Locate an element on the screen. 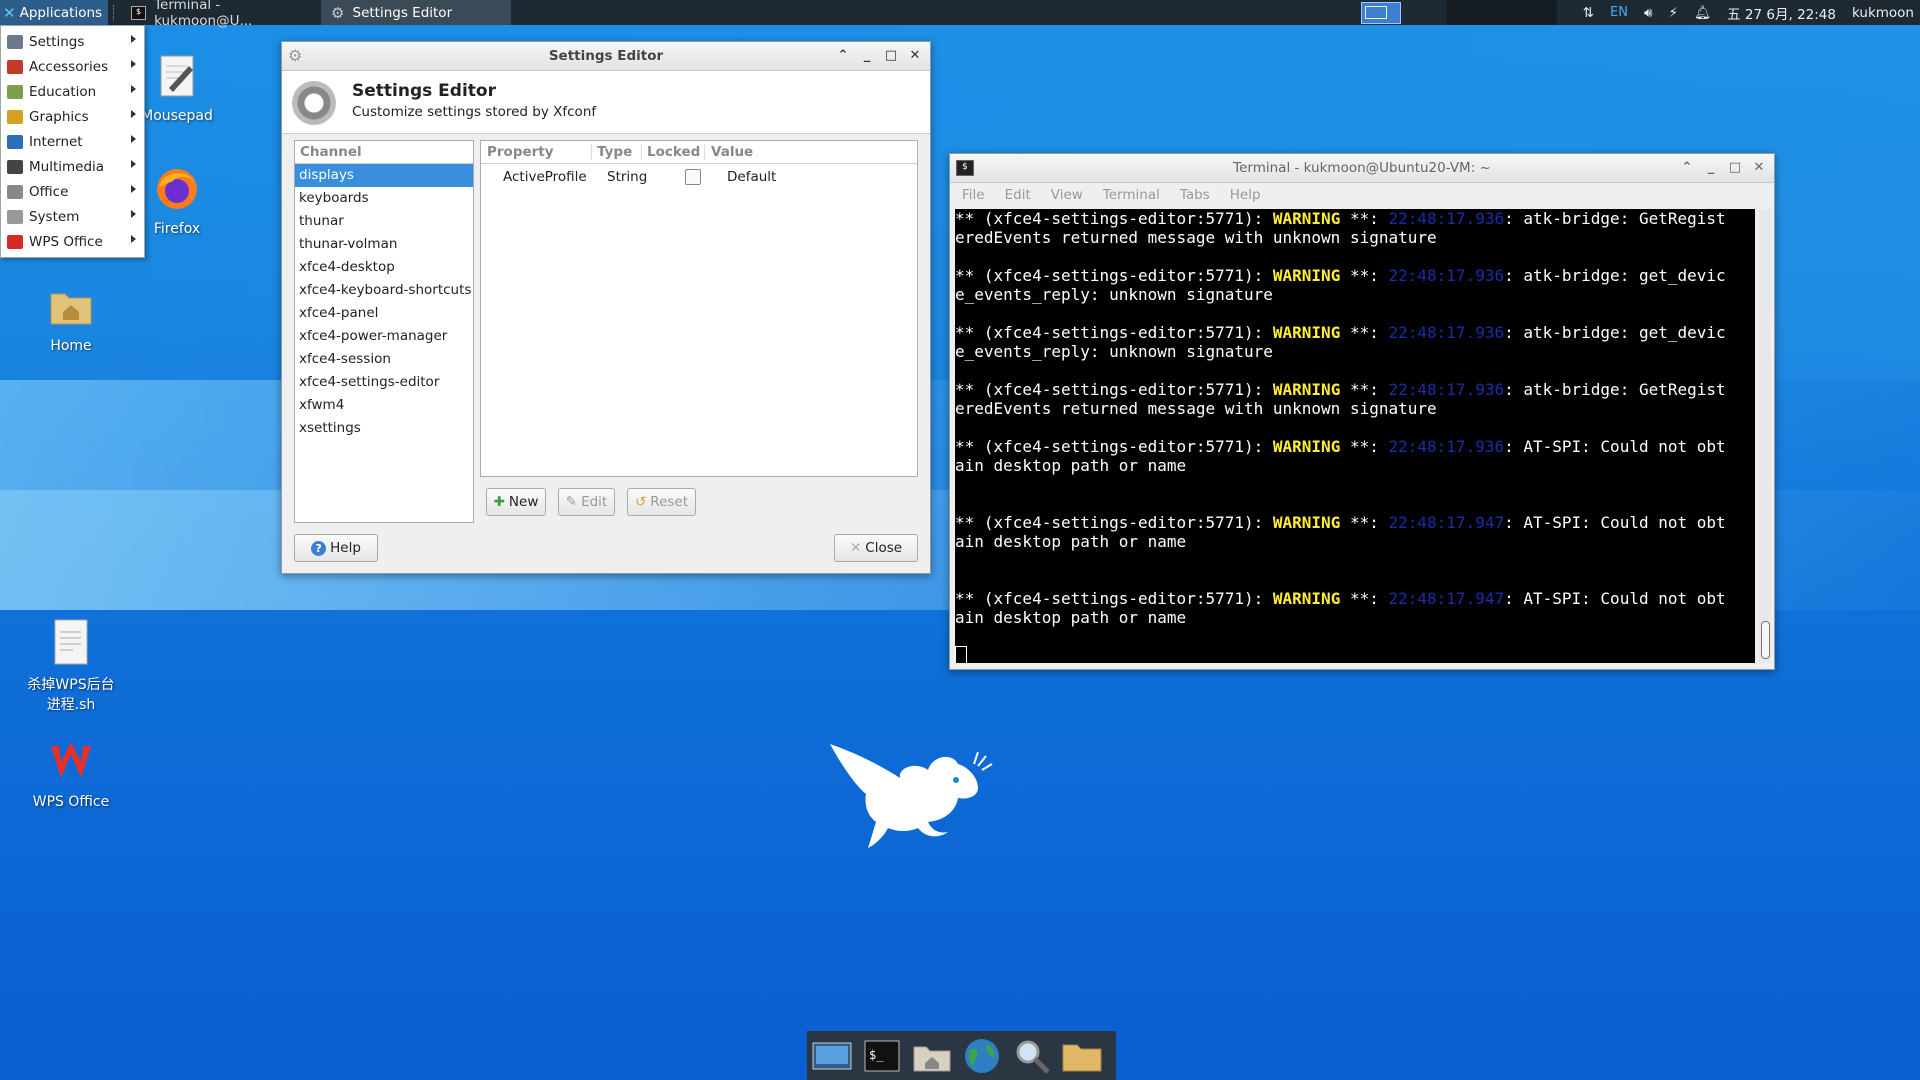 This screenshot has height=1080, width=1920. channel-item-xfce4-power-manager: xfce4-power-manager is located at coordinates (384, 336).